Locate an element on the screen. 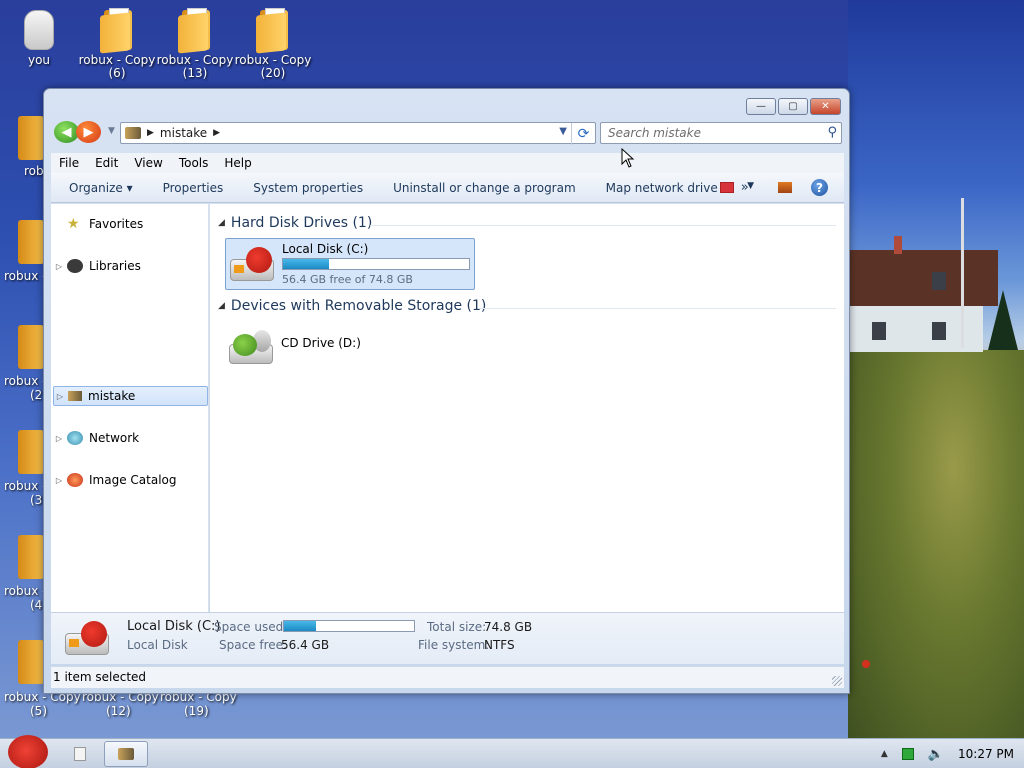 The image size is (1024, 768). nav-libraries: ▷ Libraries is located at coordinates (130, 266).